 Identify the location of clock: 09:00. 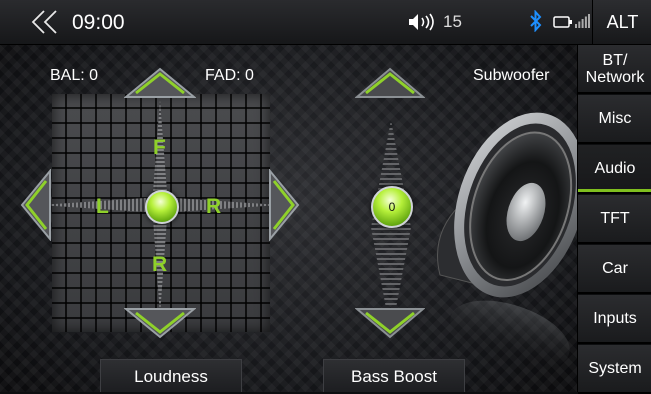
(98, 22).